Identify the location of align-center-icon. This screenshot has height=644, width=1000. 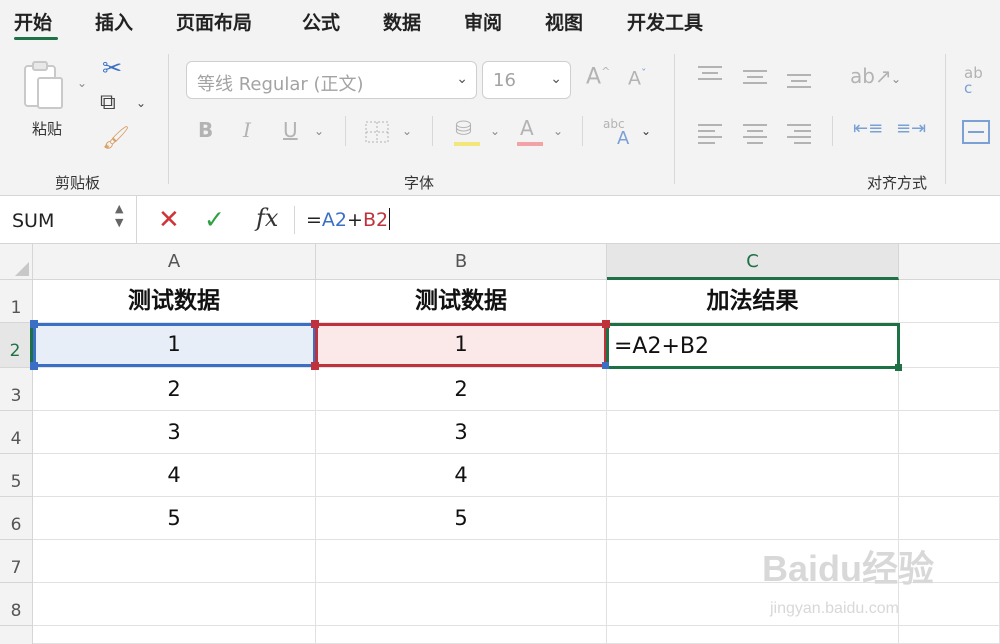
(755, 133).